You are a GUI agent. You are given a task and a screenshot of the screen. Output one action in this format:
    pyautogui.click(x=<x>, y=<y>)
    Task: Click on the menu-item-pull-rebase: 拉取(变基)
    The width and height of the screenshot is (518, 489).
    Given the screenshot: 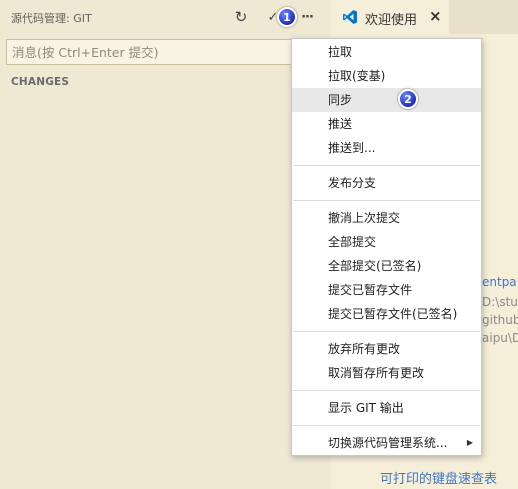 What is the action you would take?
    pyautogui.click(x=386, y=76)
    